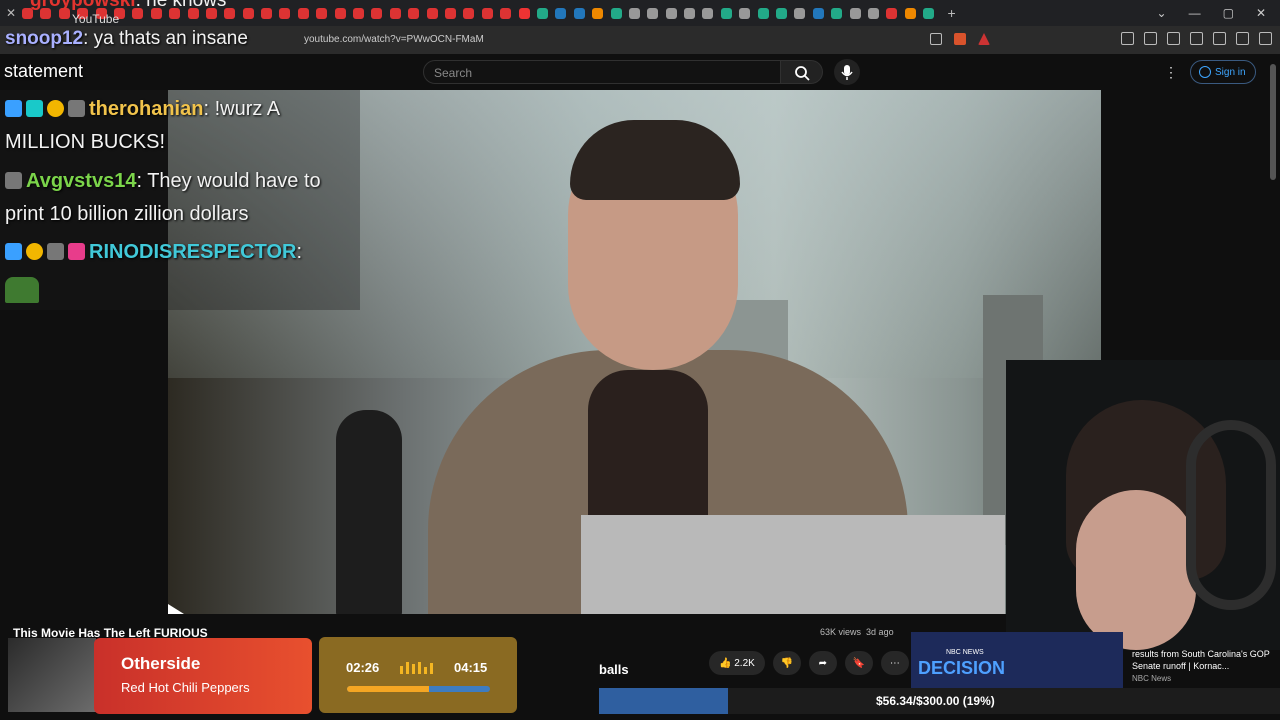  Describe the element at coordinates (1265, 38) in the screenshot. I see `menu-icon` at that location.